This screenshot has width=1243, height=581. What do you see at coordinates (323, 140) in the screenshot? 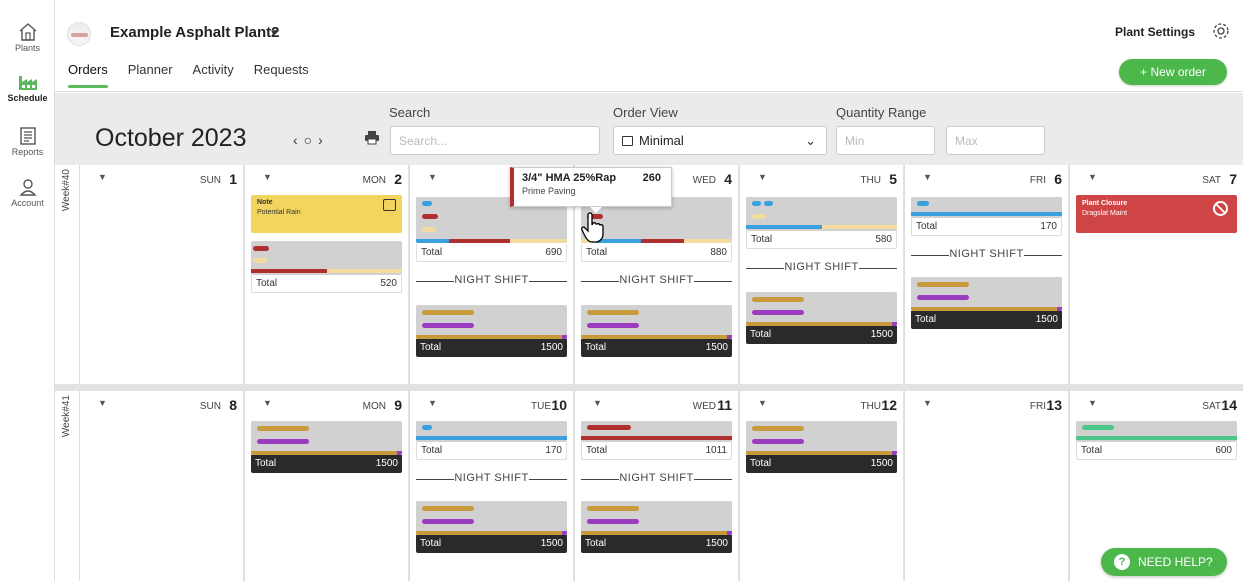
I see `chevron-right-icon: ›` at bounding box center [323, 140].